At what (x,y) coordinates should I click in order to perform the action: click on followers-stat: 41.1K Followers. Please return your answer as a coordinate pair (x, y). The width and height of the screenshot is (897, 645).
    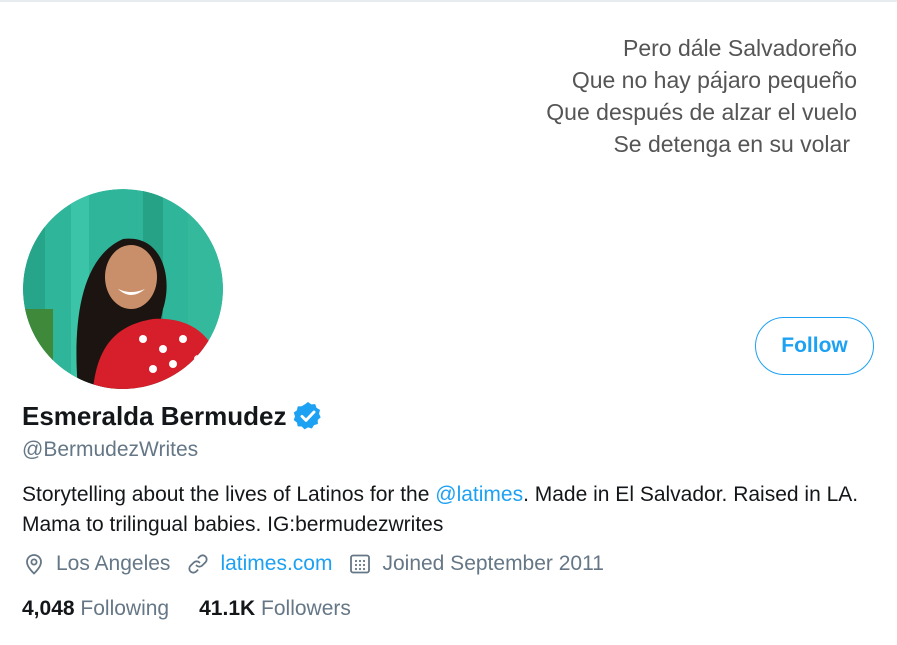
    Looking at the image, I should click on (275, 609).